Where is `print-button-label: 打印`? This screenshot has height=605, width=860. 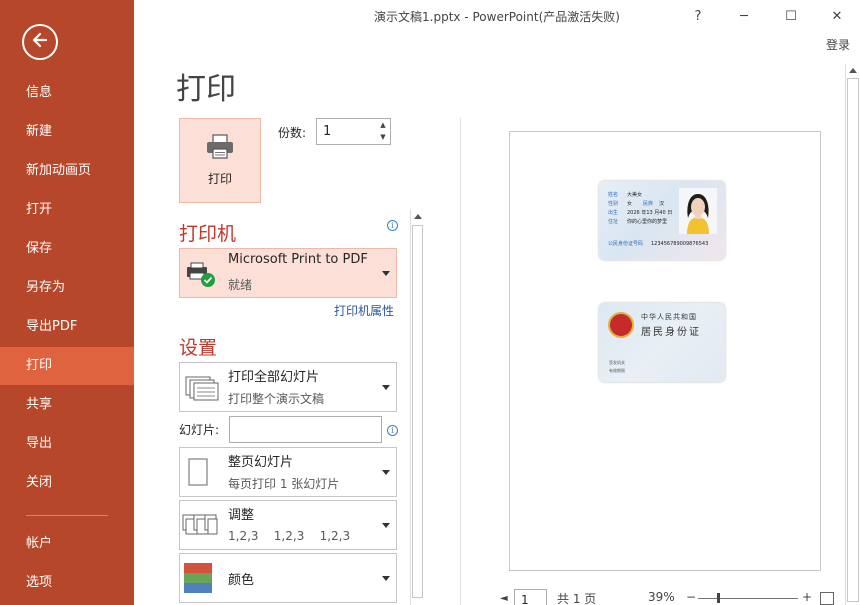 print-button-label: 打印 is located at coordinates (219, 179).